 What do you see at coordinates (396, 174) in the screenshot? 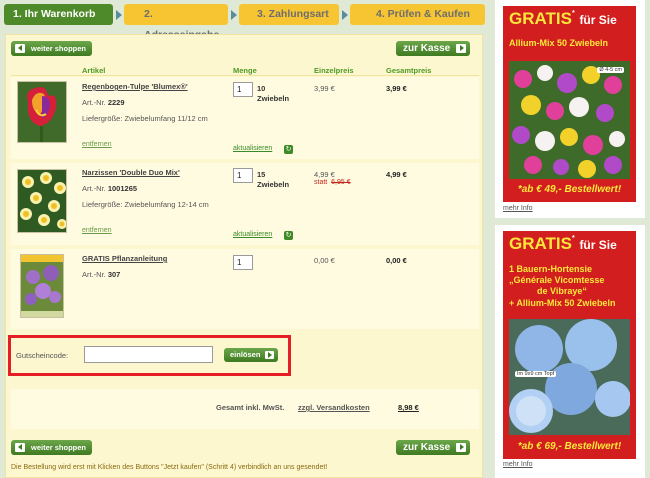
I see `line-total: 4,99 €` at bounding box center [396, 174].